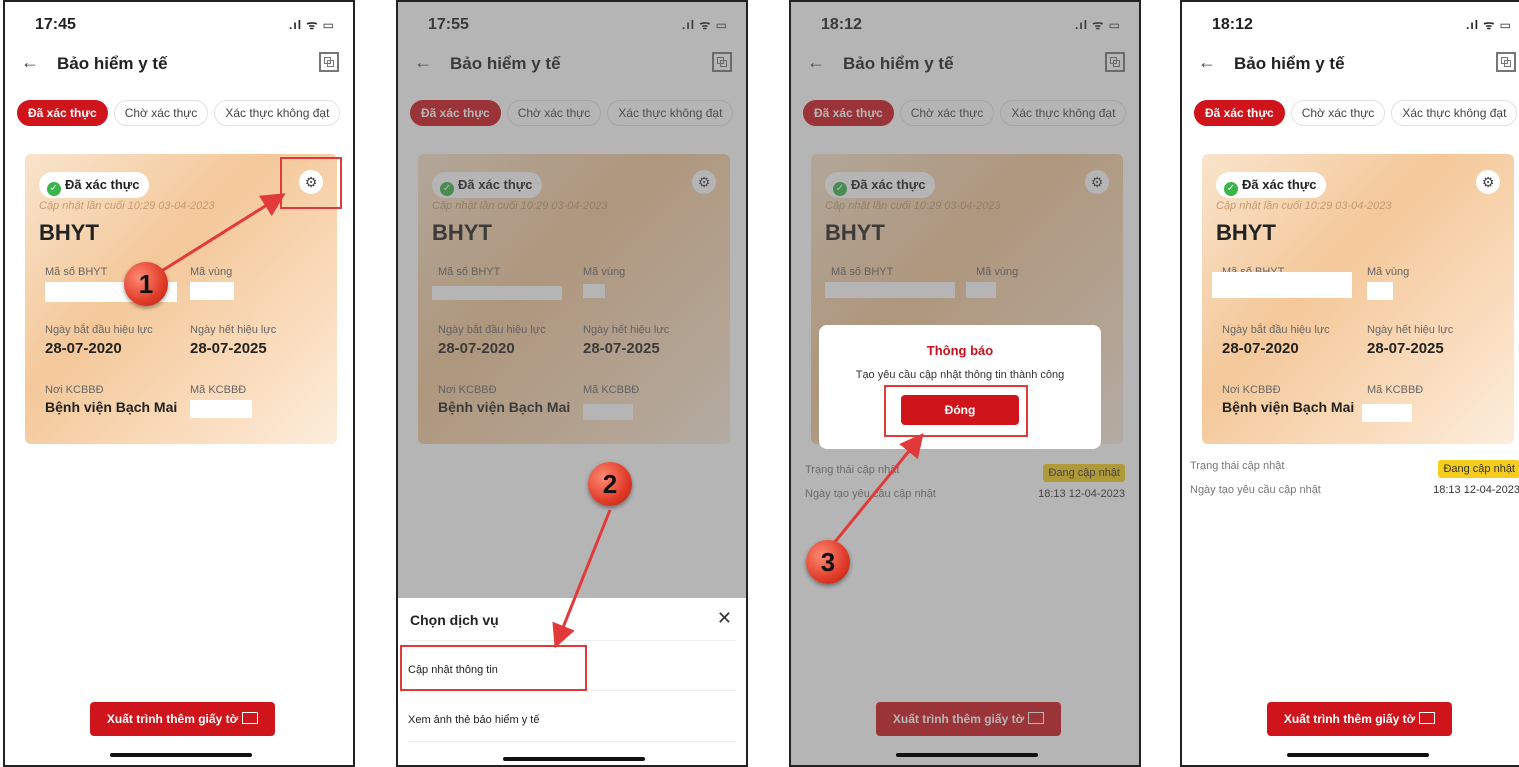 This screenshot has height=767, width=1519. Describe the element at coordinates (146, 284) in the screenshot. I see `step-number-1: 1` at that location.